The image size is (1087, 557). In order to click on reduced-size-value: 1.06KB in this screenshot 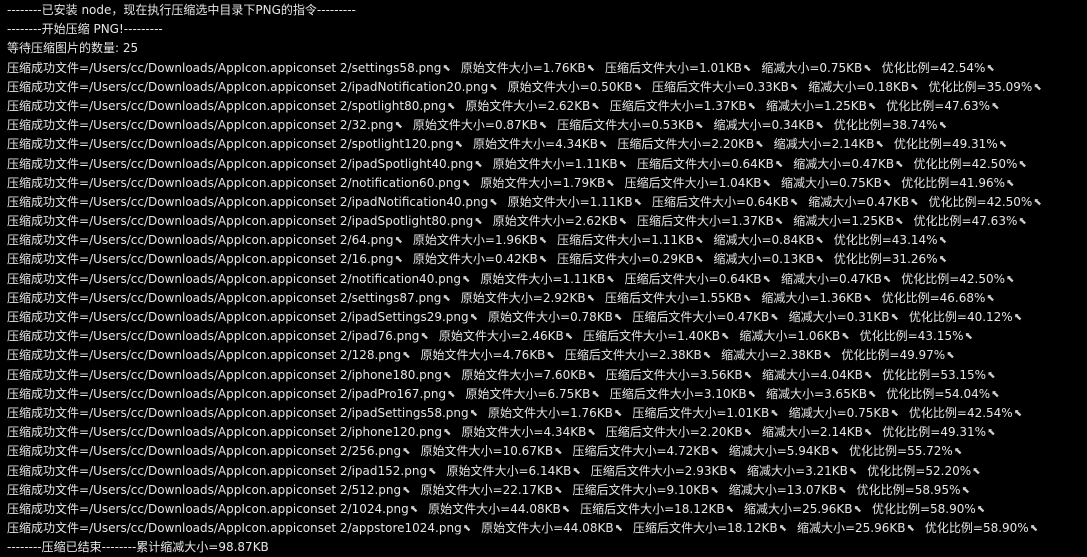, I will do `click(819, 336)`.